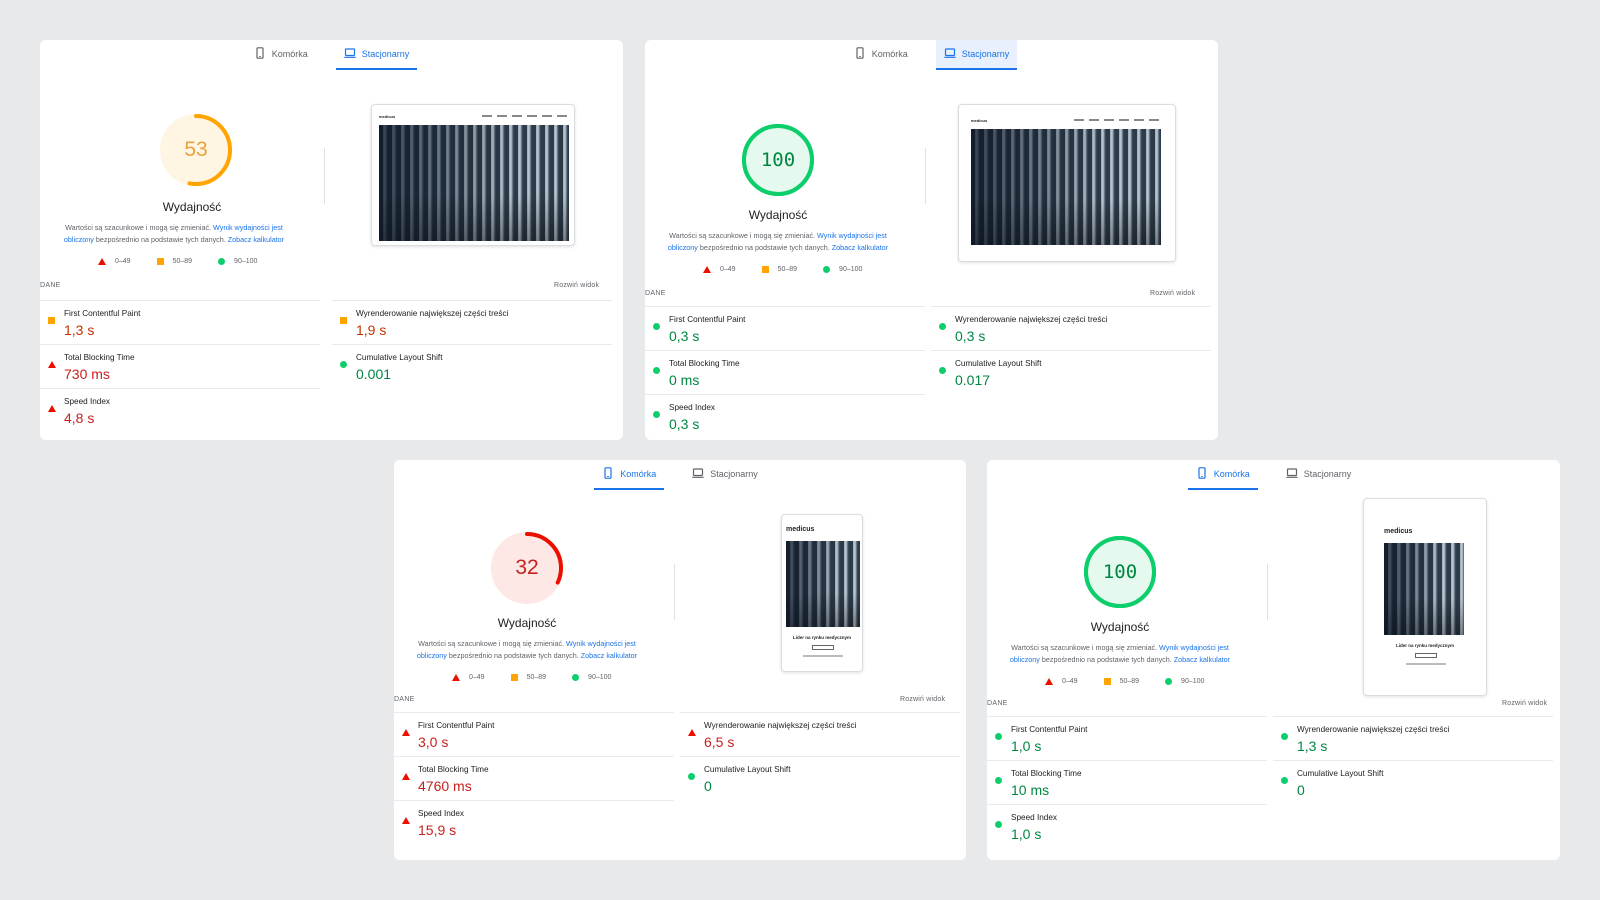 This screenshot has width=1600, height=900. Describe the element at coordinates (453, 769) in the screenshot. I see `metric-label: Total Blocking Time` at that location.